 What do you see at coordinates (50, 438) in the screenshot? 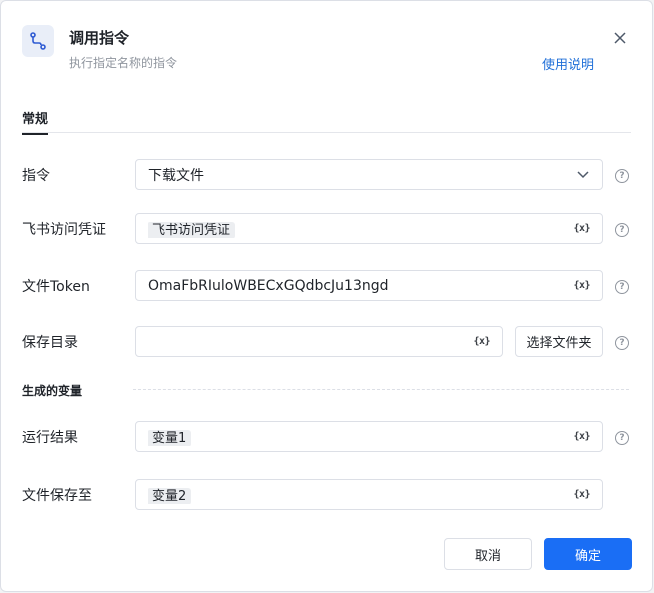
I see `run-result-label: 运行结果` at bounding box center [50, 438].